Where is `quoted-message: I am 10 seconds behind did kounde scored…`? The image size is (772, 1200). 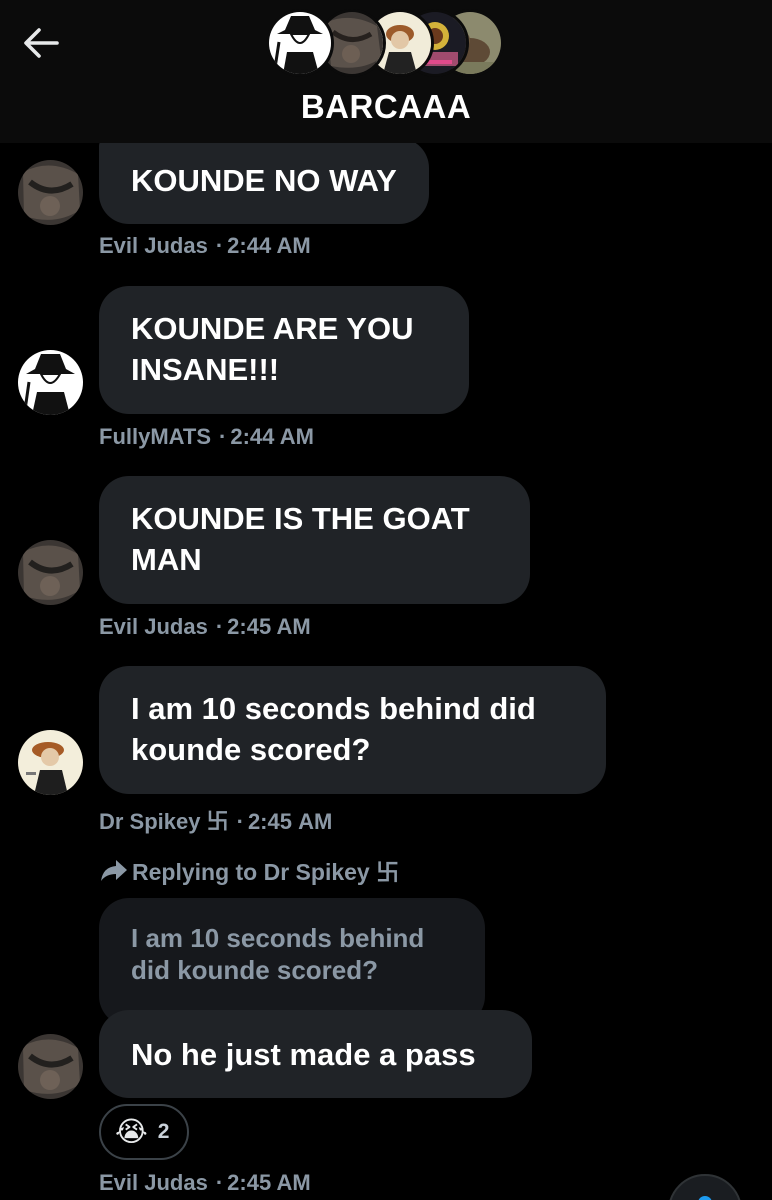 quoted-message: I am 10 seconds behind did kounde scored… is located at coordinates (292, 962).